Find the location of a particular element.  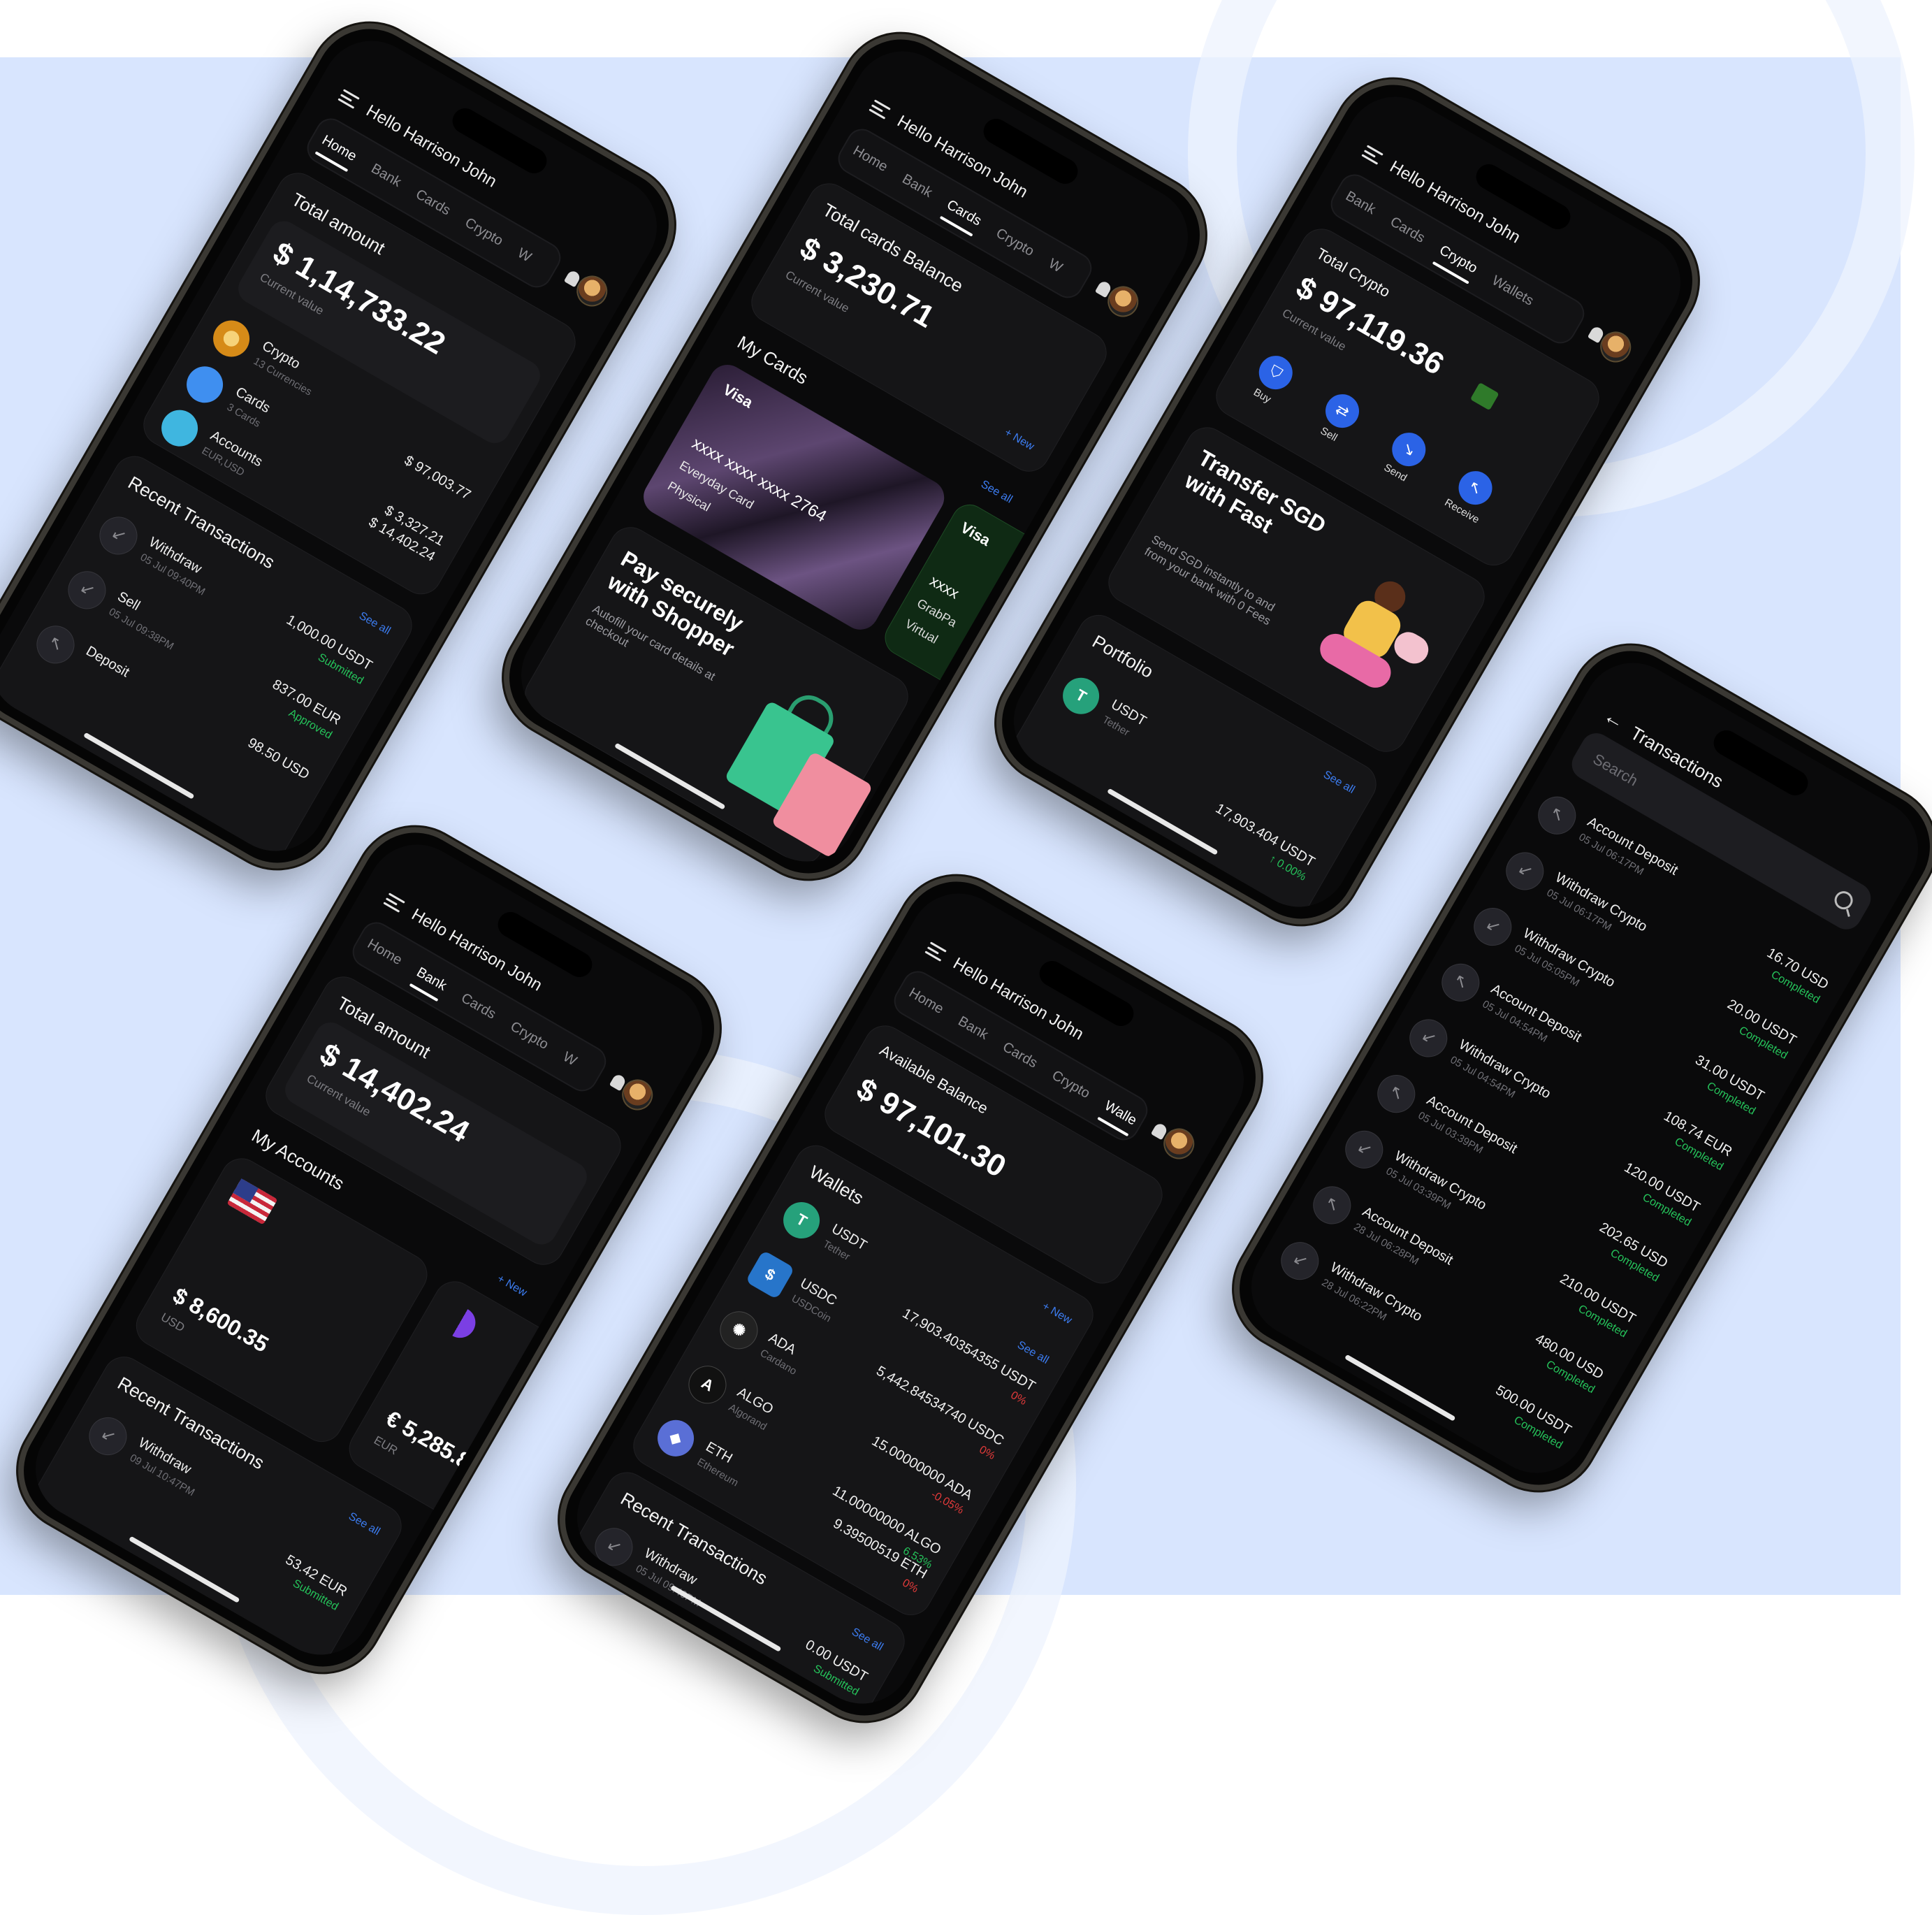

section-title: Portfolio is located at coordinates (1123, 656).